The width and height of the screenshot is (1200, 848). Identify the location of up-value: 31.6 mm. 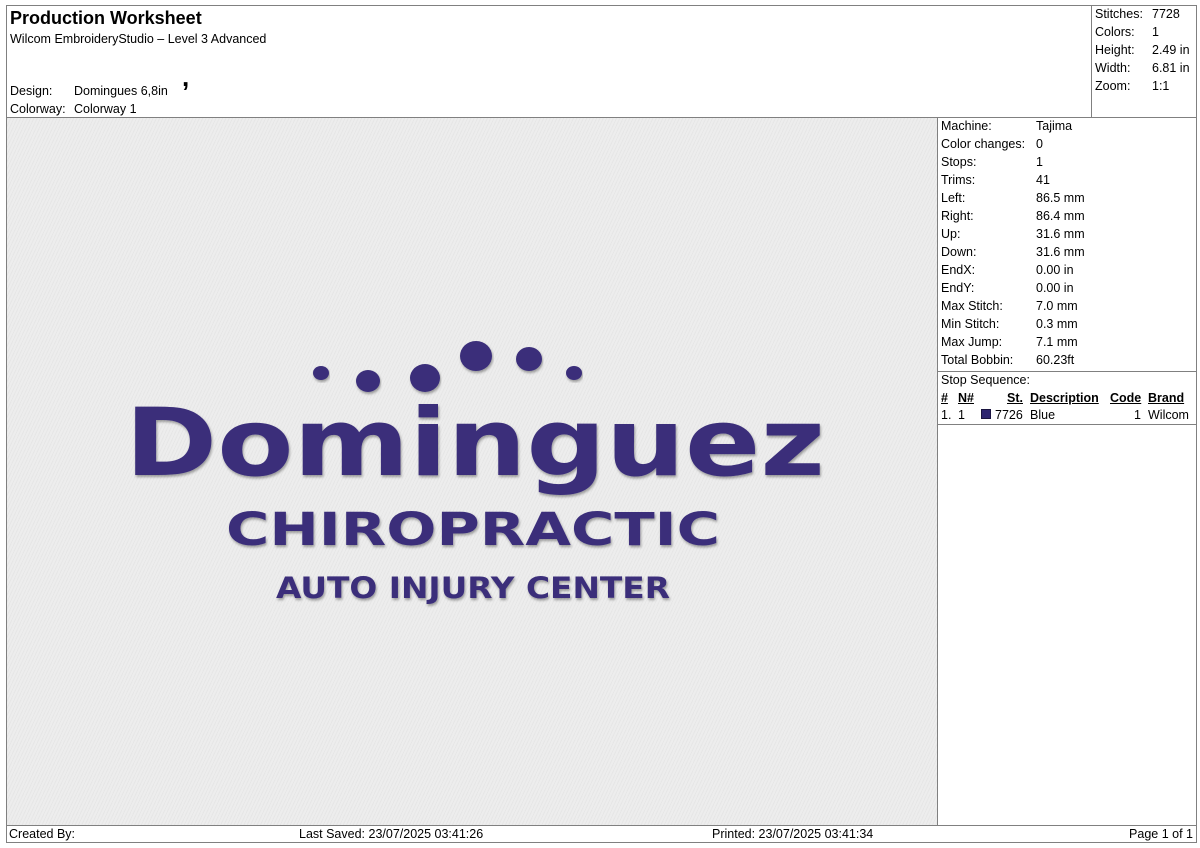
(1060, 234).